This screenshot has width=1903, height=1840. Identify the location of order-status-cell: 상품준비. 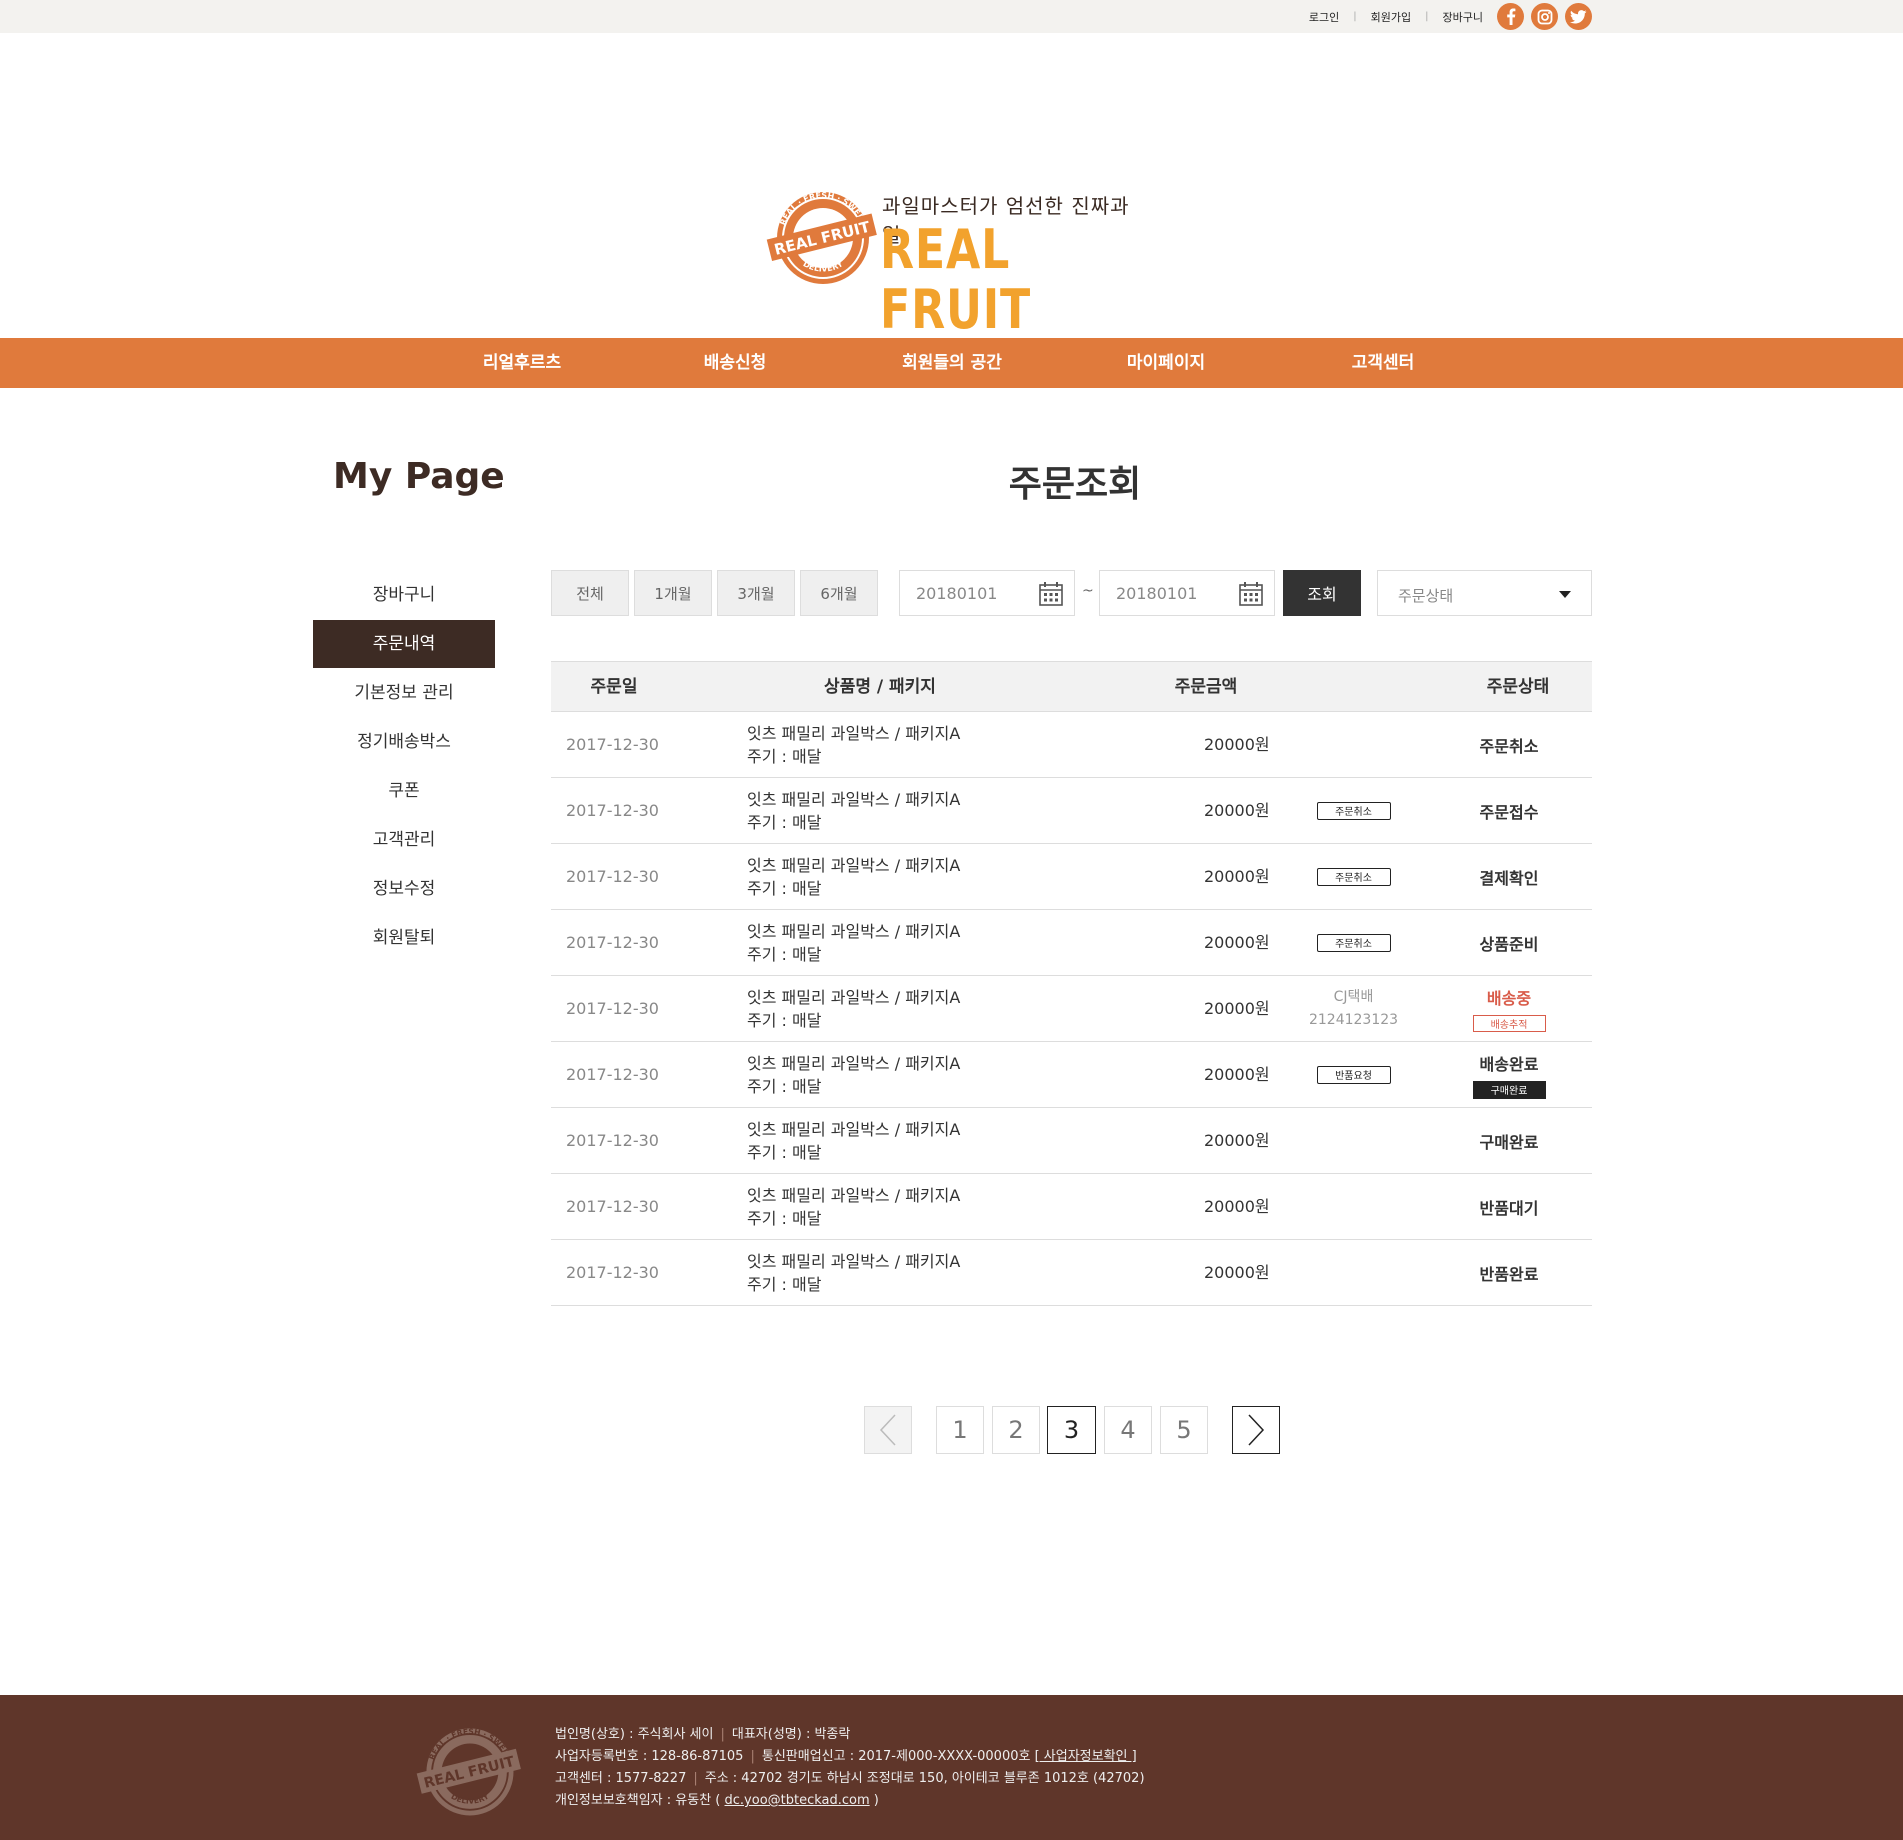
(1509, 942).